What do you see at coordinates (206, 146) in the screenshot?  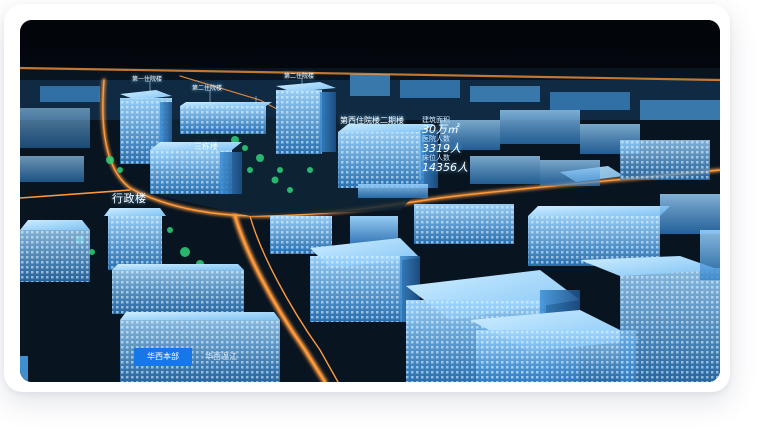 I see `label-building-large: 三栋楼` at bounding box center [206, 146].